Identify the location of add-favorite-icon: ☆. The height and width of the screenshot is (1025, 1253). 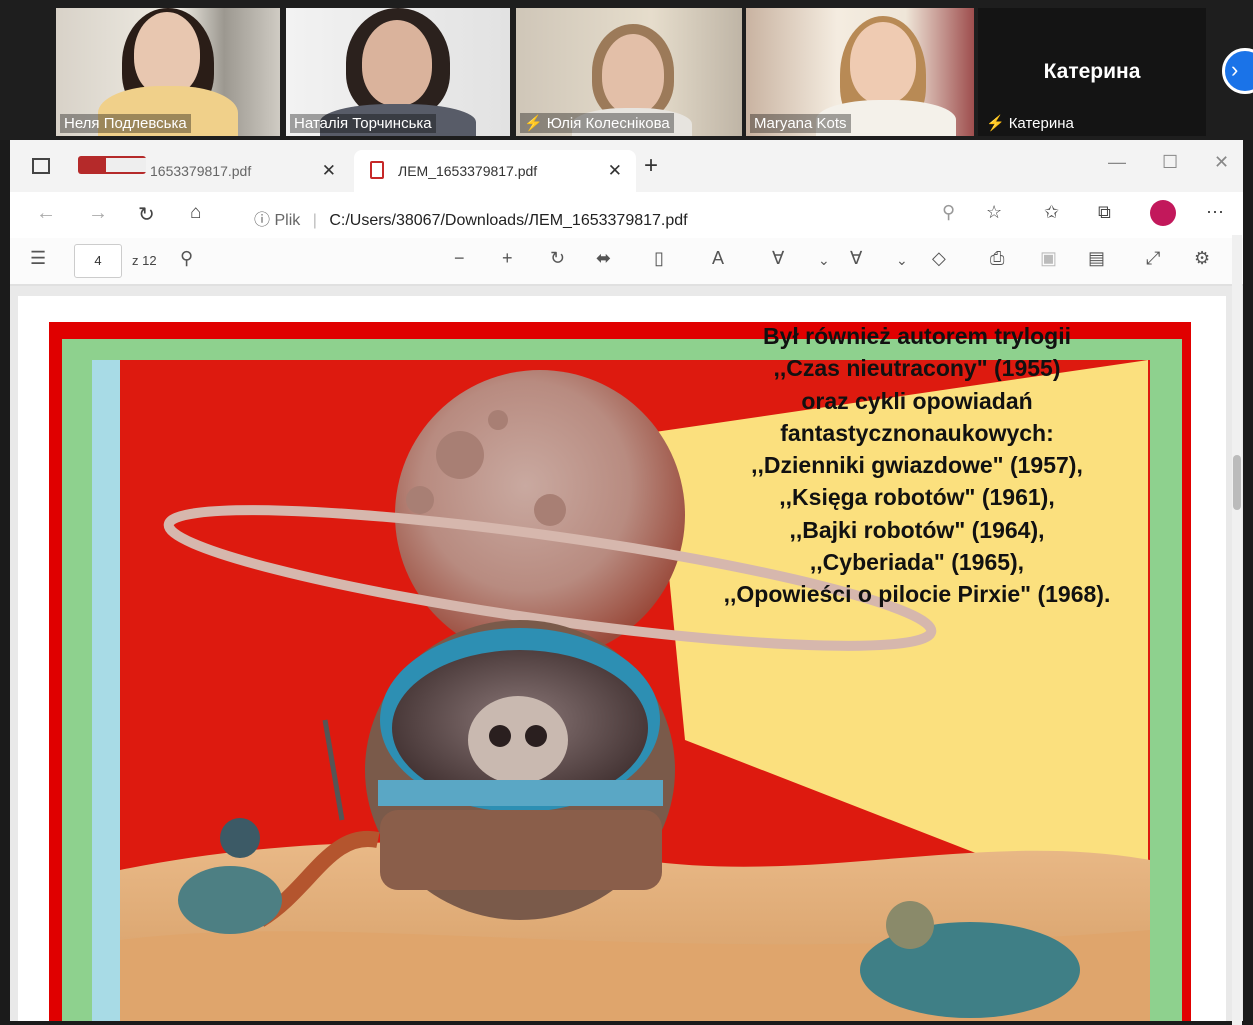
(994, 212).